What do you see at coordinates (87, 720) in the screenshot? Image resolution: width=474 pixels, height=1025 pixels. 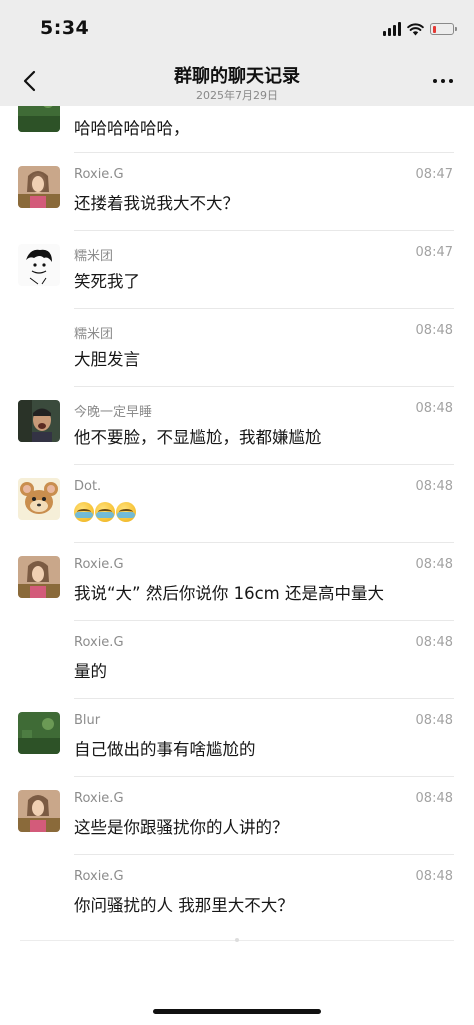 I see `message-sender: Blur` at bounding box center [87, 720].